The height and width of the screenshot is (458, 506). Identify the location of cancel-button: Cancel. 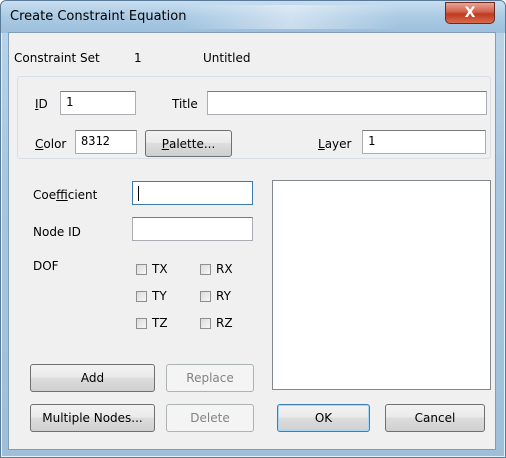
(435, 418).